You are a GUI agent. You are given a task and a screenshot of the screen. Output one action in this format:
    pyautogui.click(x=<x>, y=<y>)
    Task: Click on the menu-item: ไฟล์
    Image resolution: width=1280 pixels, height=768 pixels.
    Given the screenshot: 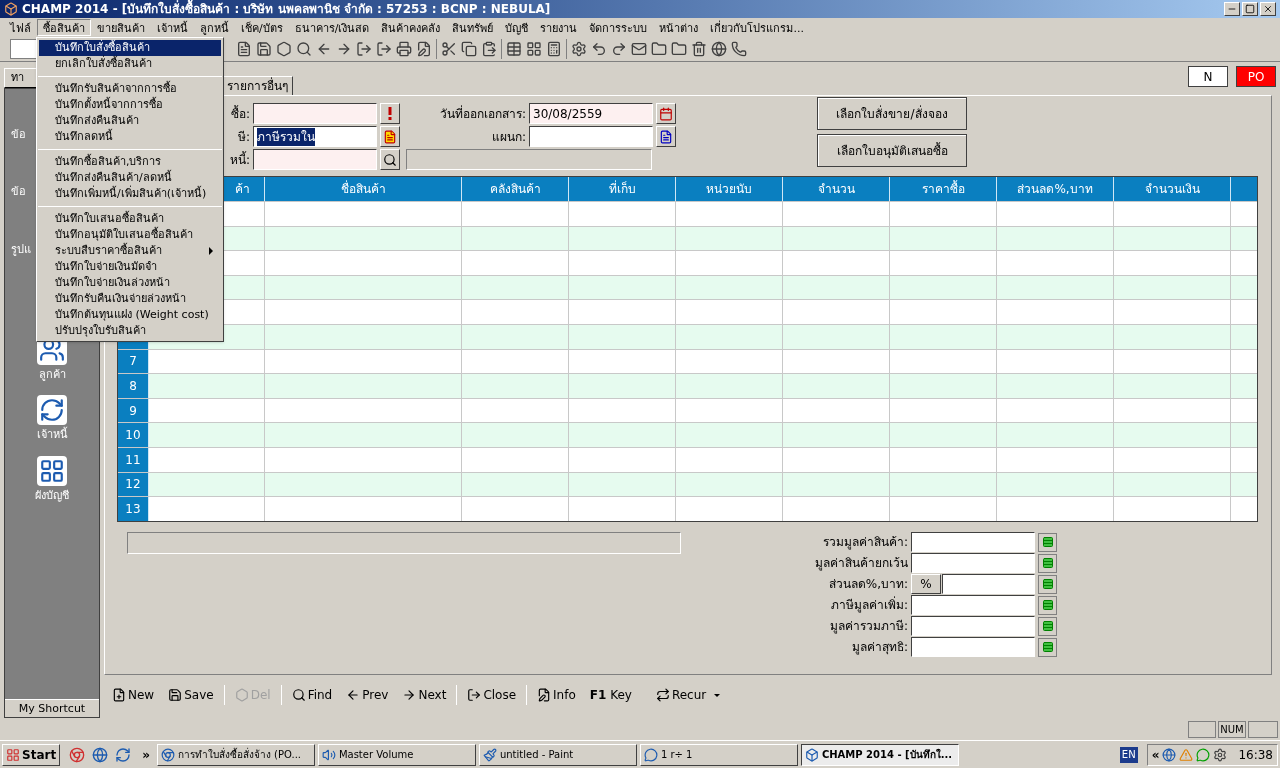 What is the action you would take?
    pyautogui.click(x=20, y=27)
    